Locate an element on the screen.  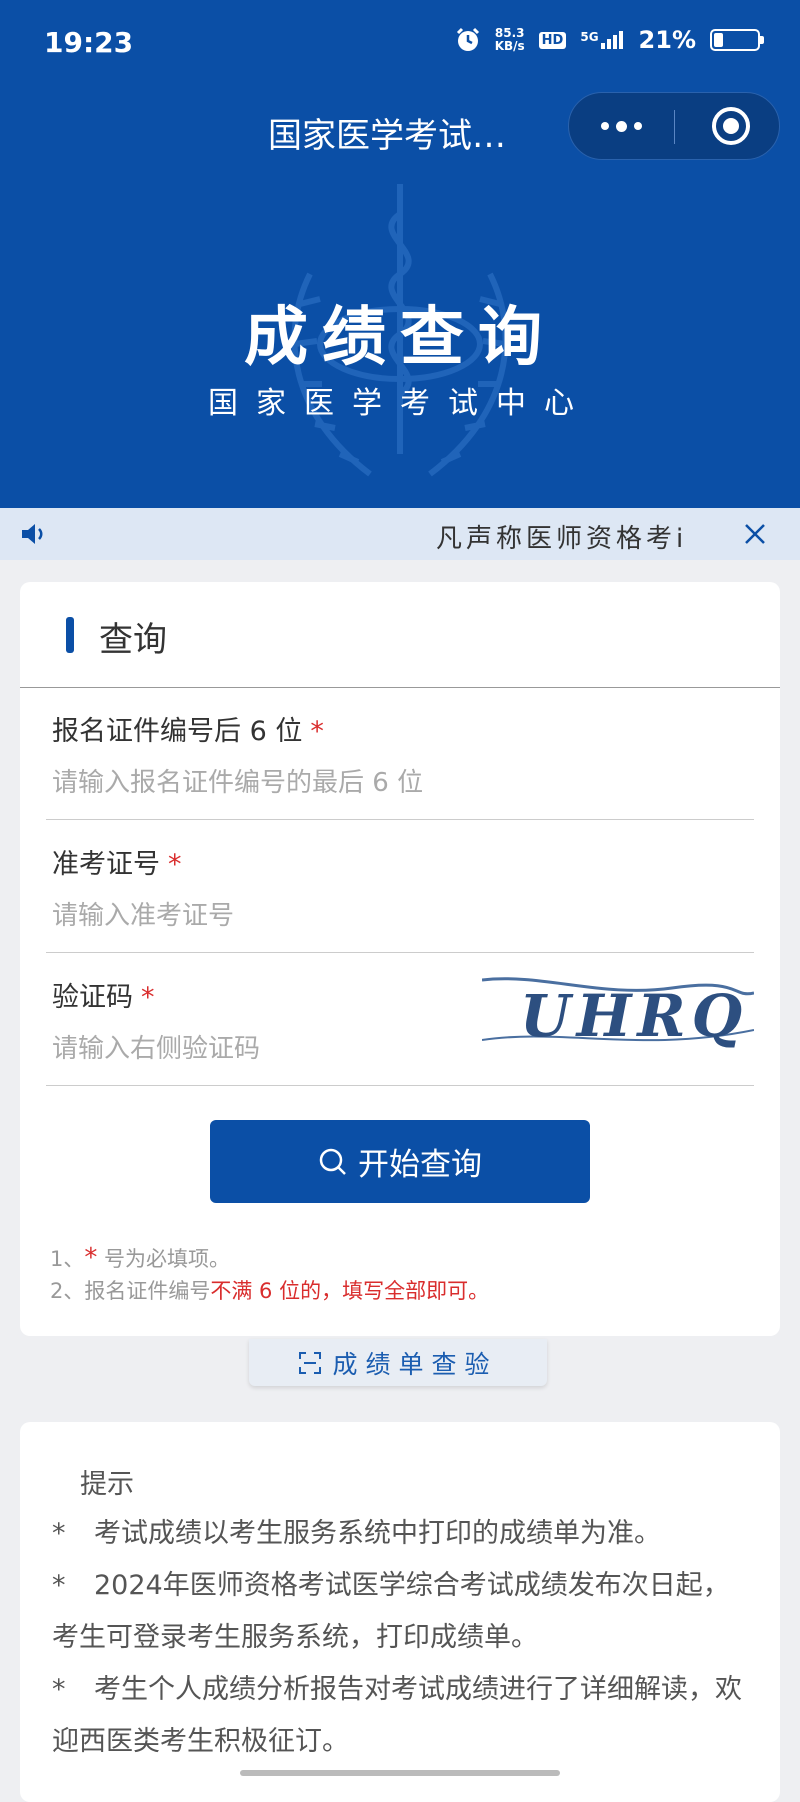
status-bar: 19:23 85.3 KB/s HD 5G 21% is located at coordinates (400, 43).